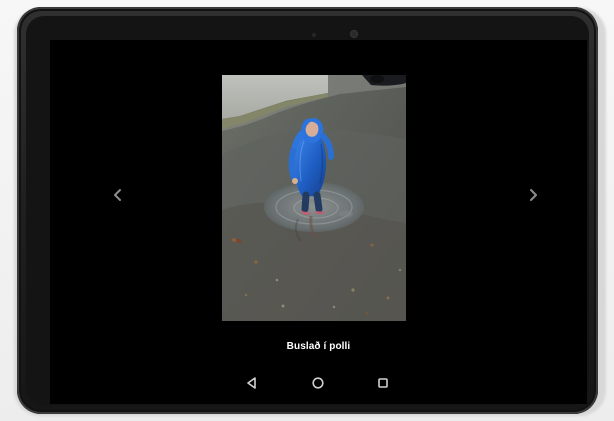  What do you see at coordinates (314, 35) in the screenshot?
I see `sensor-dot` at bounding box center [314, 35].